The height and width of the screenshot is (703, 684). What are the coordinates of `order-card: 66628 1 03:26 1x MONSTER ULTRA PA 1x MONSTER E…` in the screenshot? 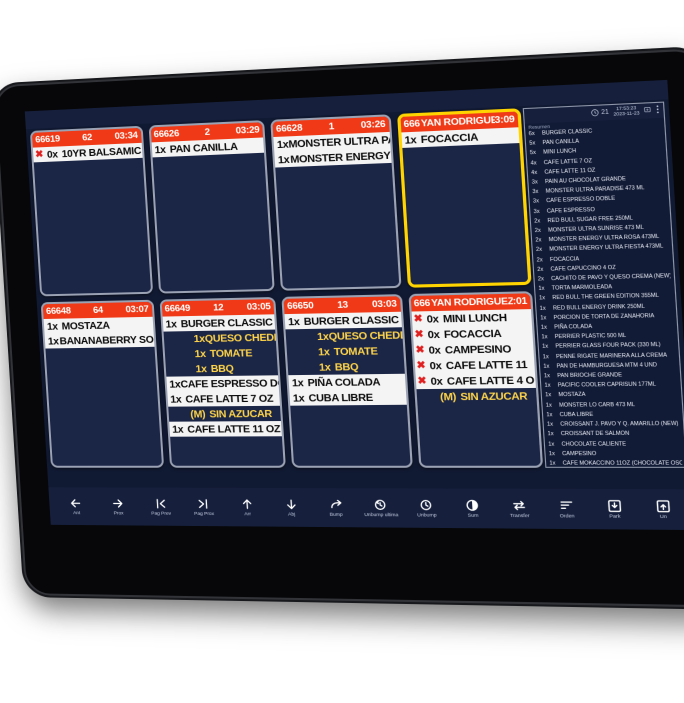 It's located at (336, 202).